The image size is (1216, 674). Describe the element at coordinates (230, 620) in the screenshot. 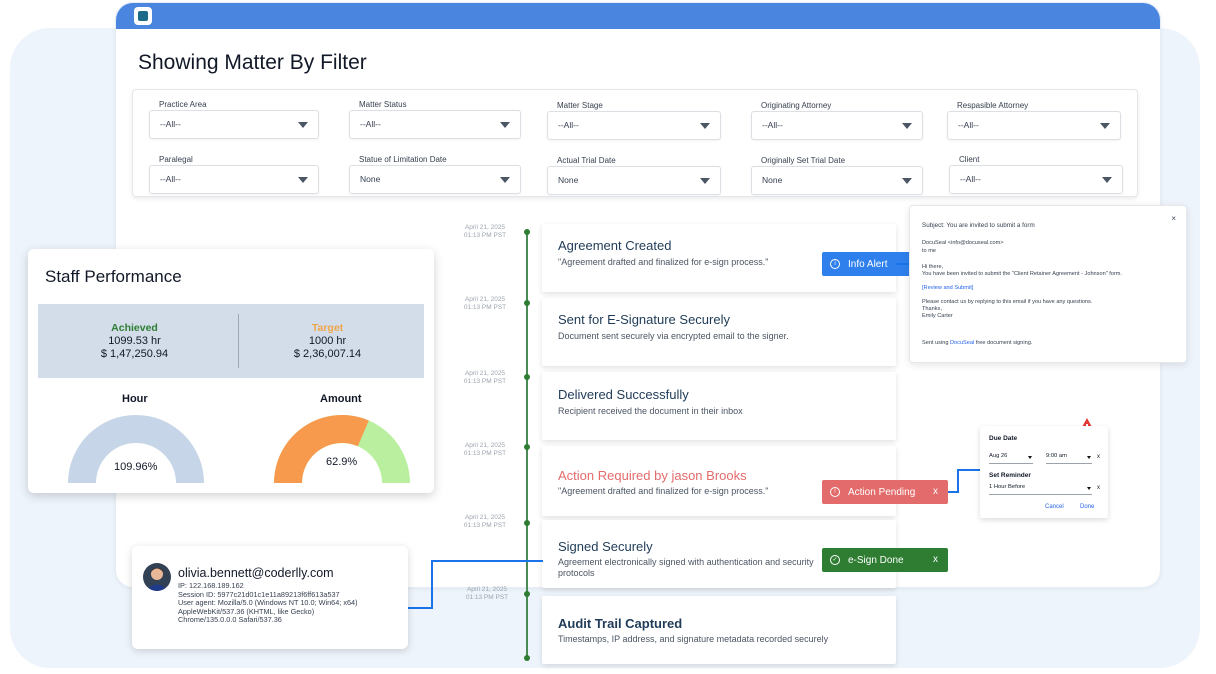

I see `user-agent-line: Chrome/135.0.0.0 Safari/537.36` at that location.